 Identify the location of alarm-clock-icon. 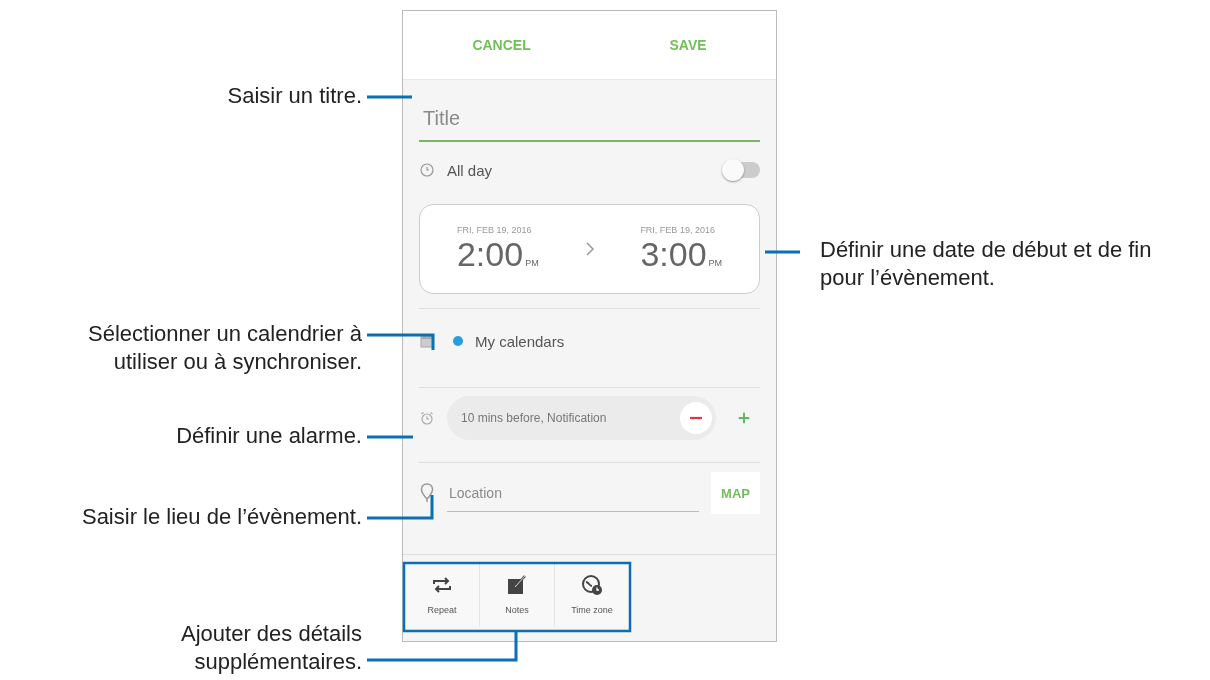
(427, 418).